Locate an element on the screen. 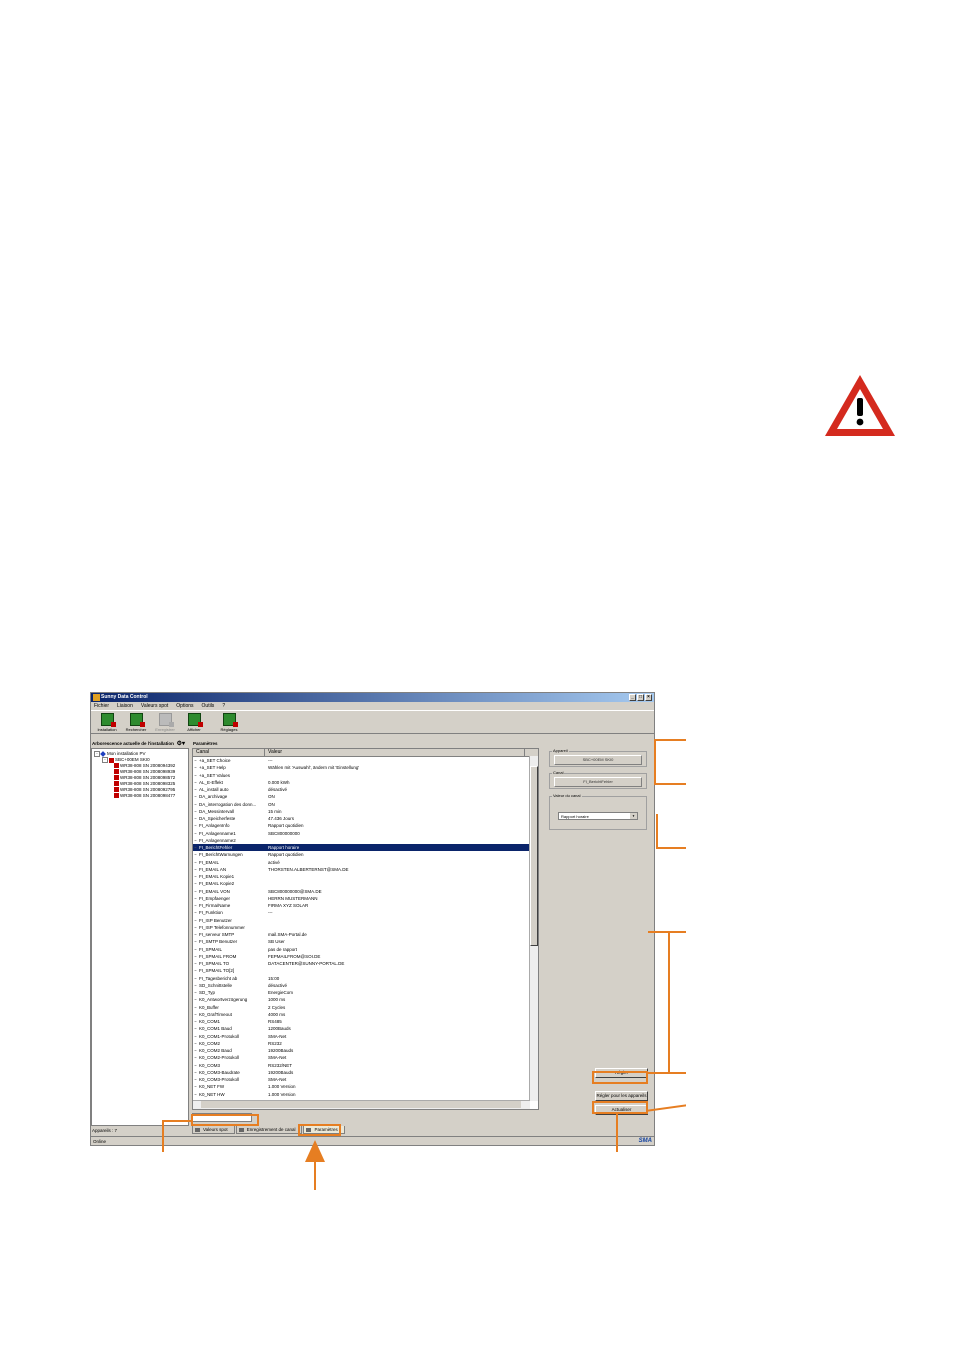 This screenshot has width=954, height=1351. horizontal-scrollbar is located at coordinates (361, 1104).